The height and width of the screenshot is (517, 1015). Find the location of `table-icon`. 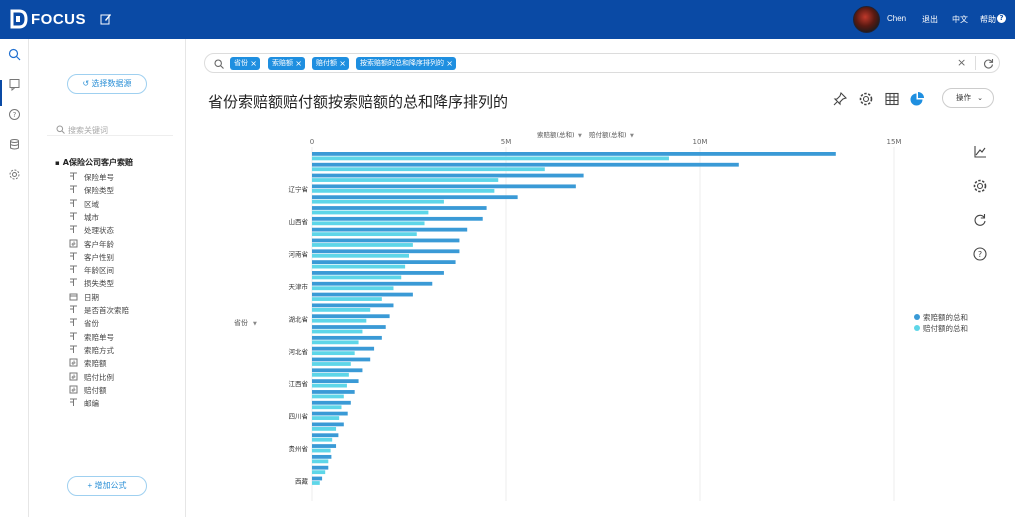

table-icon is located at coordinates (892, 99).